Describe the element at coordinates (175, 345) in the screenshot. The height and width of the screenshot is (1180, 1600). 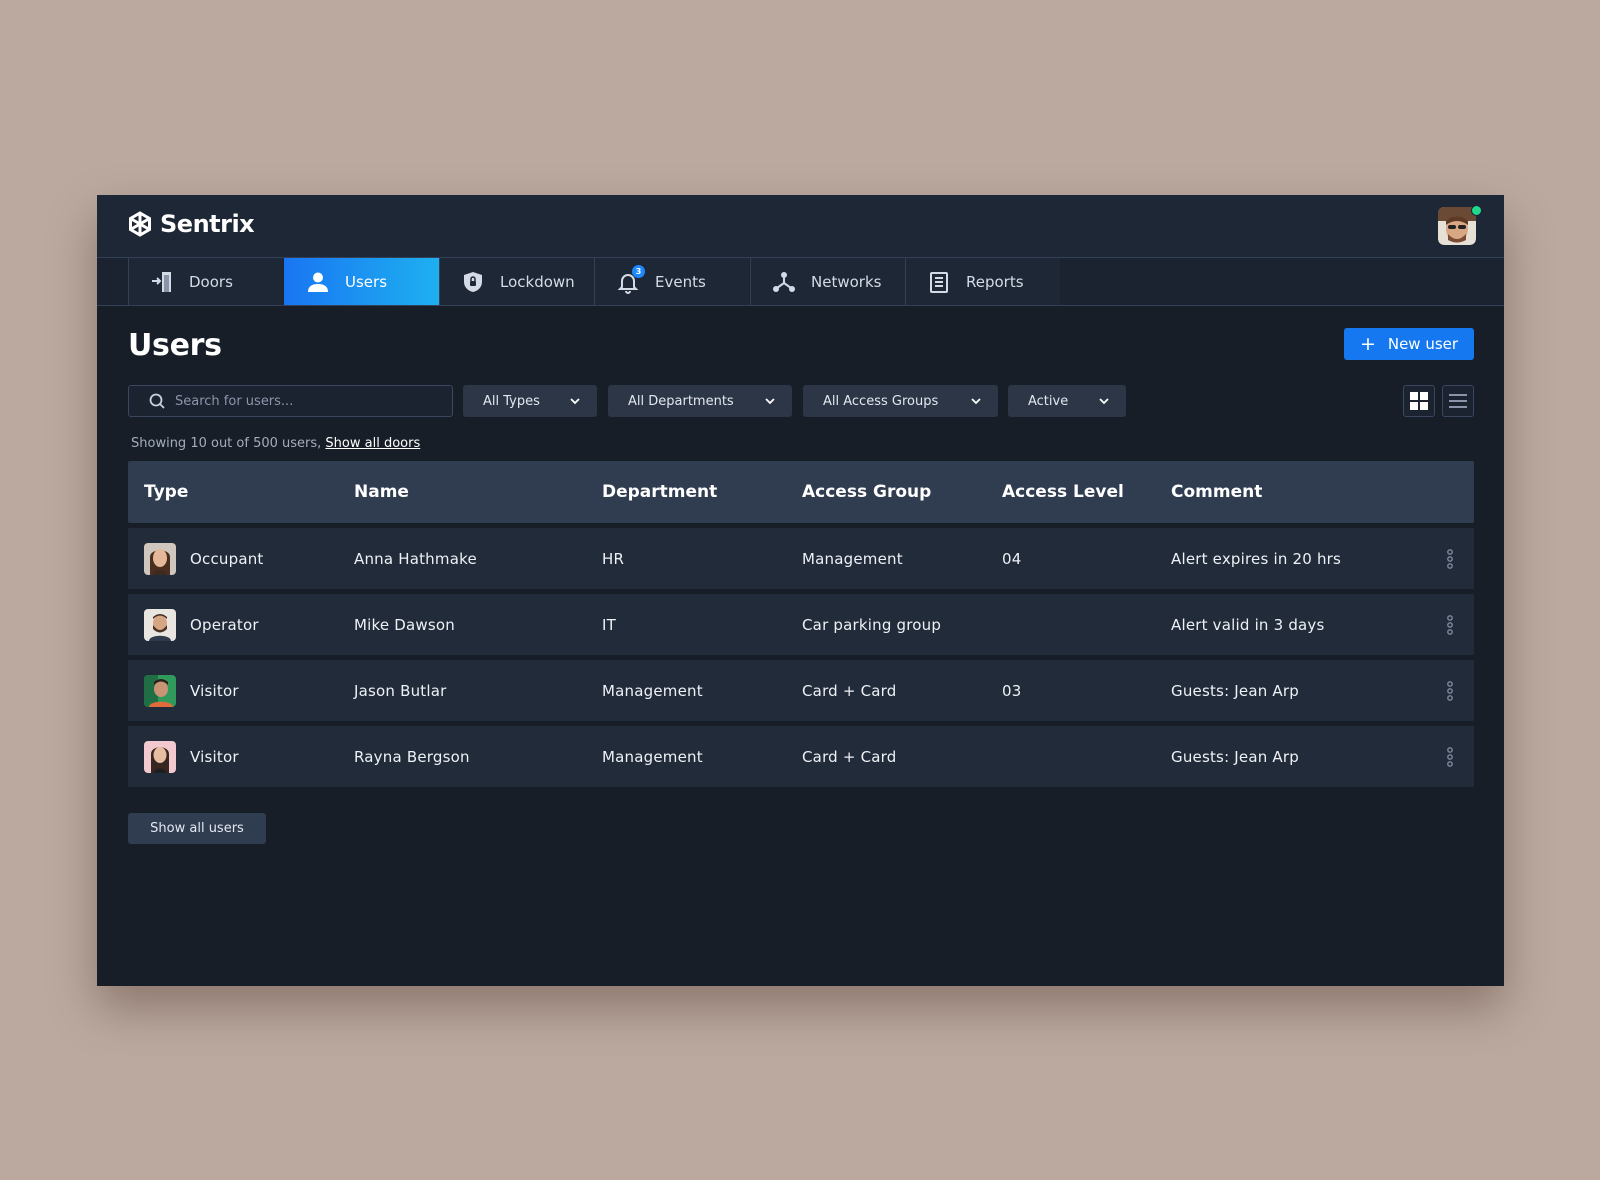
I see `page-title: Users` at that location.